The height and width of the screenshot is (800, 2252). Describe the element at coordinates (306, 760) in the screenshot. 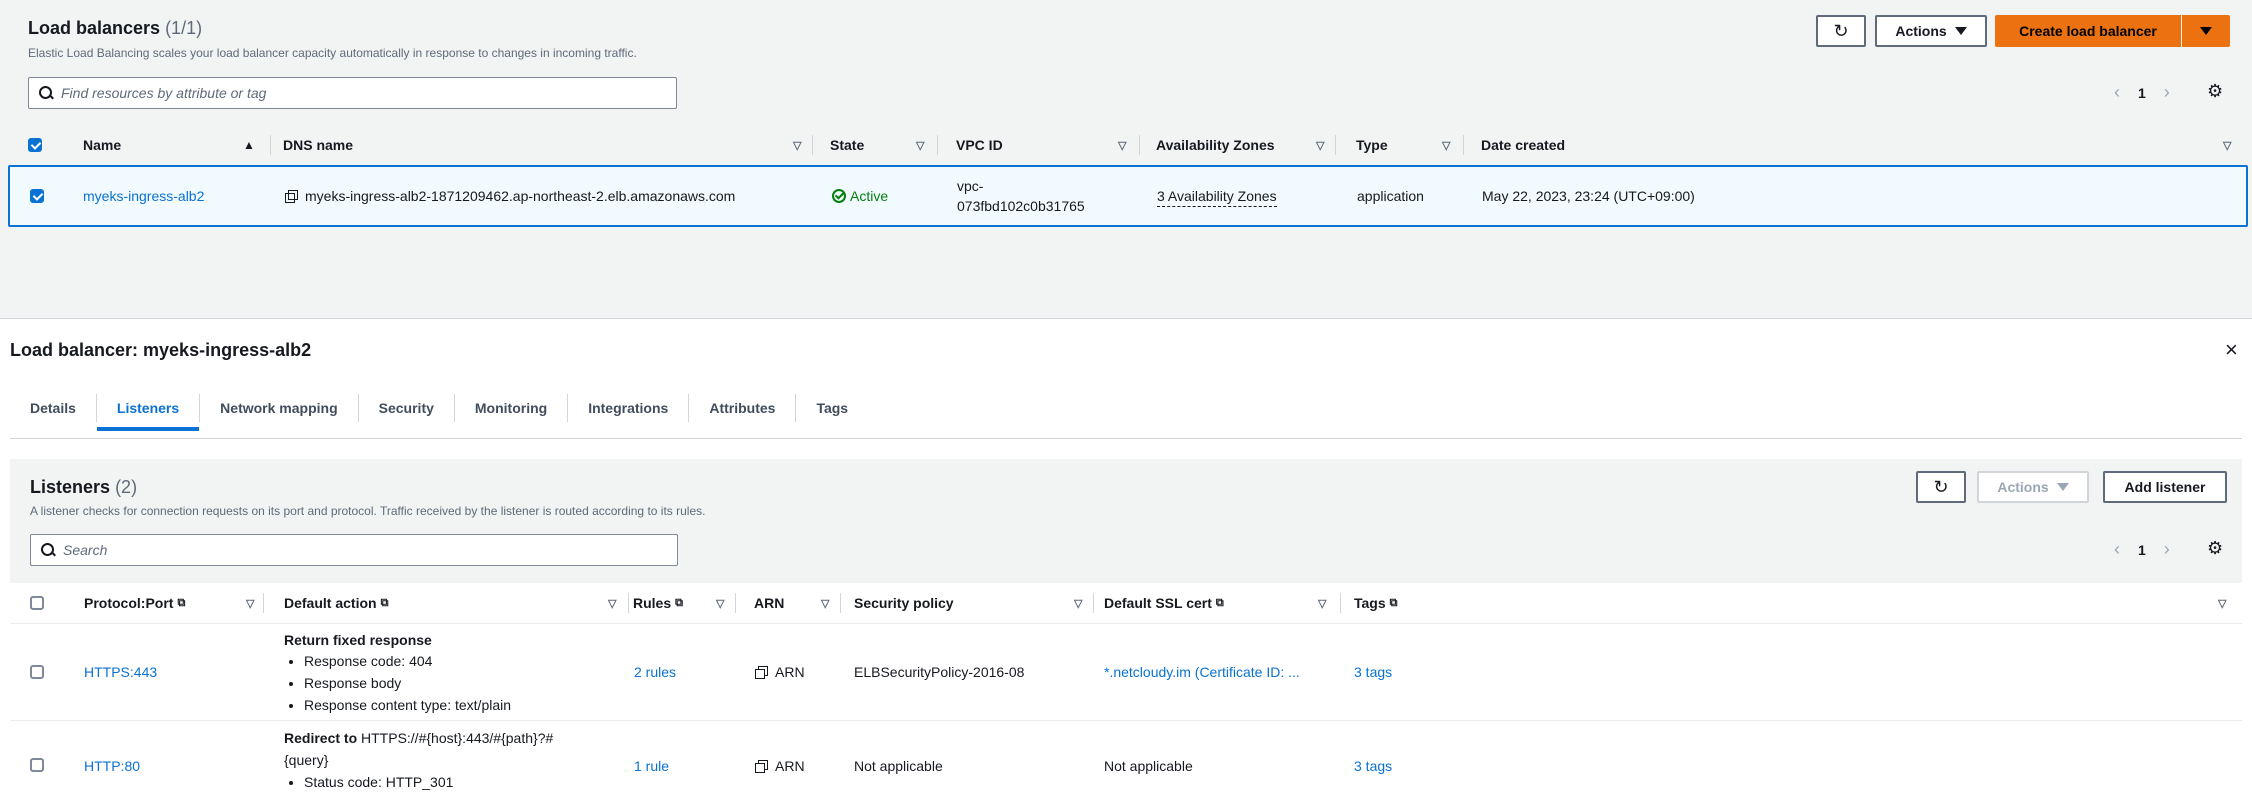

I see `redirect-target-continued: {query}` at that location.